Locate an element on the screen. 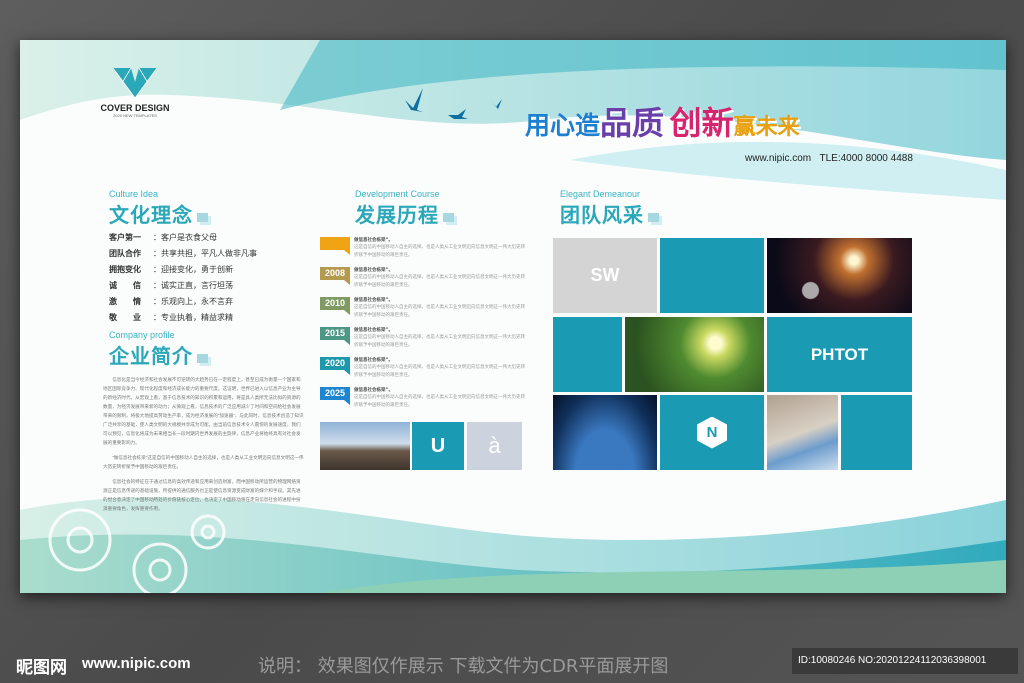 The width and height of the screenshot is (1024, 683). team-en-label: Elegant Demeanour is located at coordinates (600, 194).